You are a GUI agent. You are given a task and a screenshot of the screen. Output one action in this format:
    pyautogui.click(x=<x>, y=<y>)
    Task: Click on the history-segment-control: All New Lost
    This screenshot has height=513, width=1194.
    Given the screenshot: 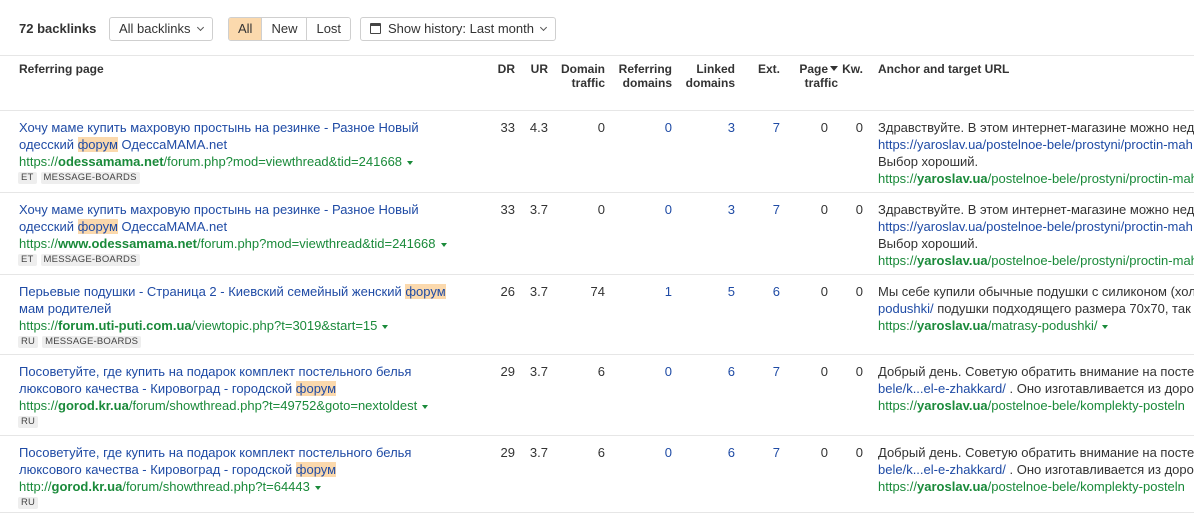 What is the action you would take?
    pyautogui.click(x=290, y=29)
    